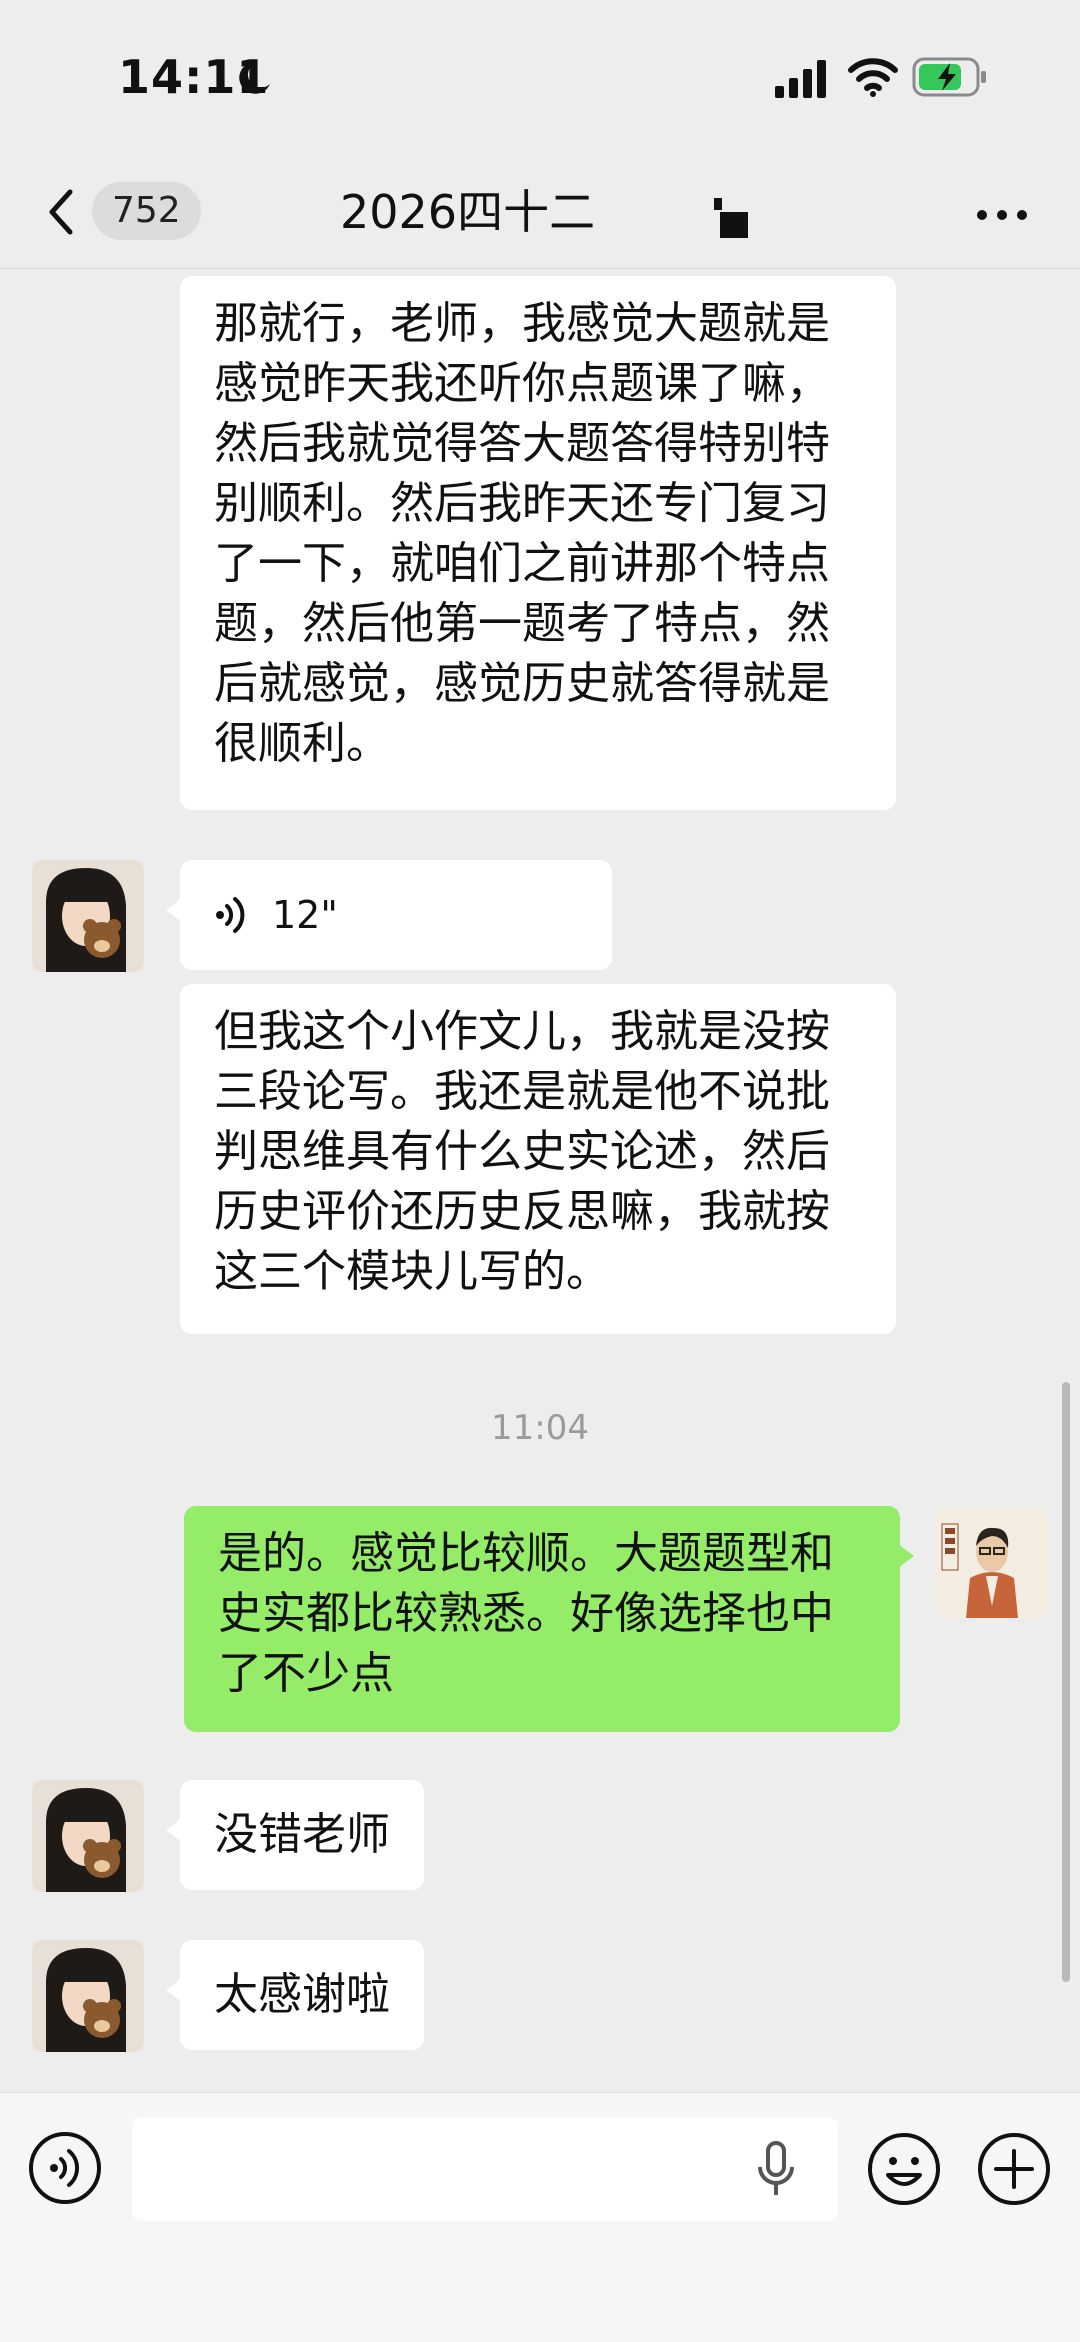  I want to click on redaction-mark, so click(731, 218).